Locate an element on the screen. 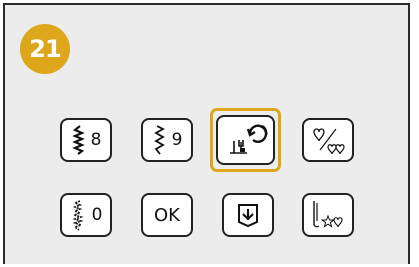  needle-star-heart-icon is located at coordinates (328, 215).